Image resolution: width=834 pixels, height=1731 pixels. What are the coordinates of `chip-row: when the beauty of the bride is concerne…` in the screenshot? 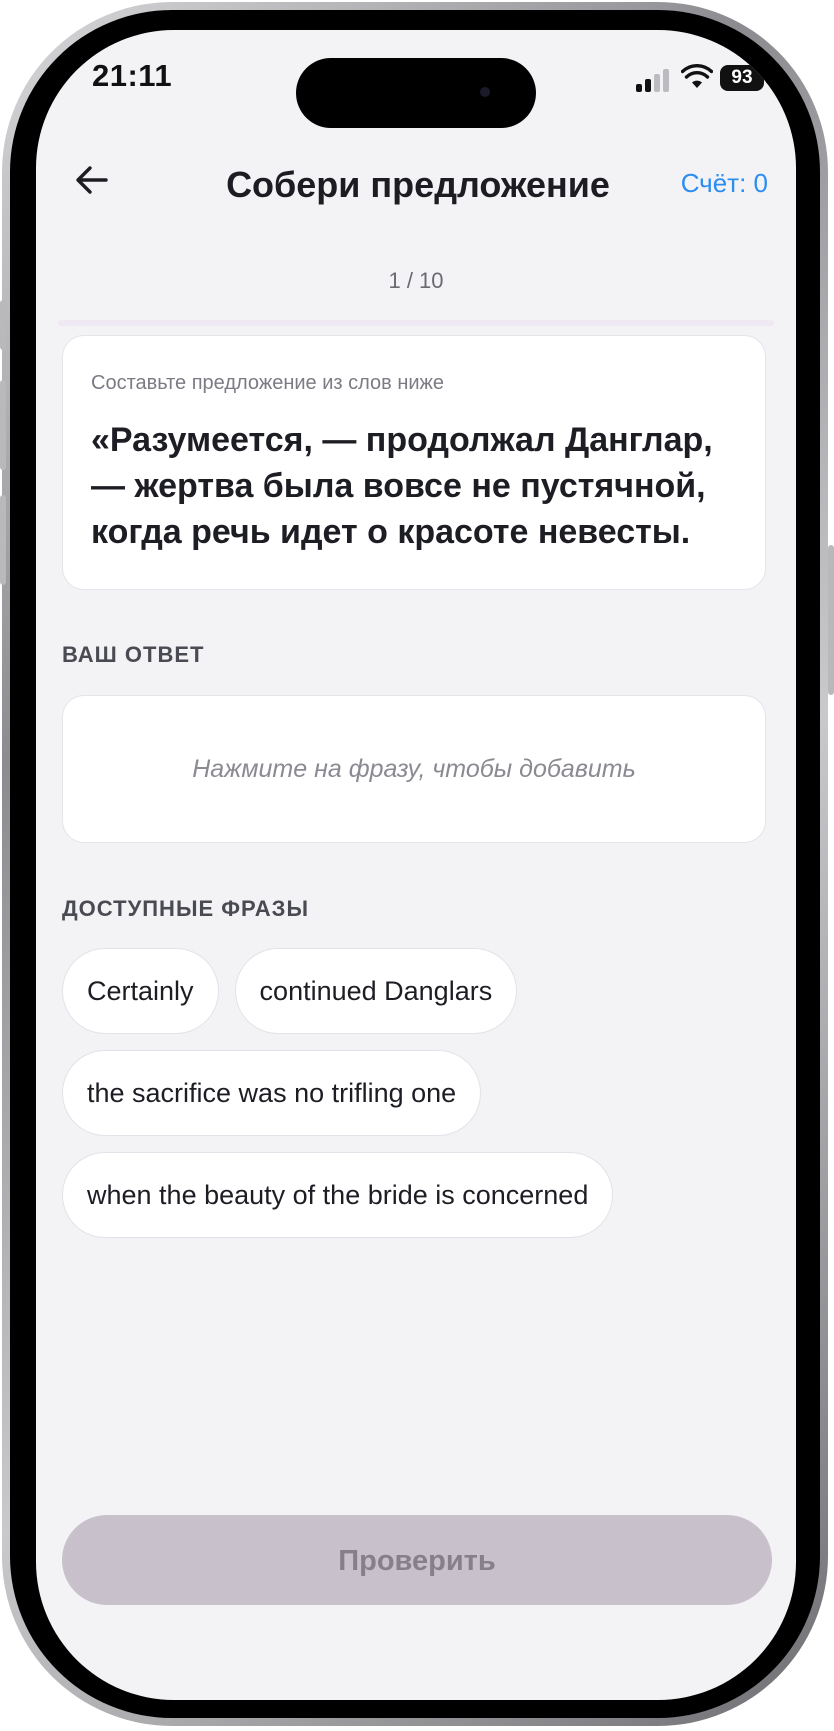 It's located at (417, 1195).